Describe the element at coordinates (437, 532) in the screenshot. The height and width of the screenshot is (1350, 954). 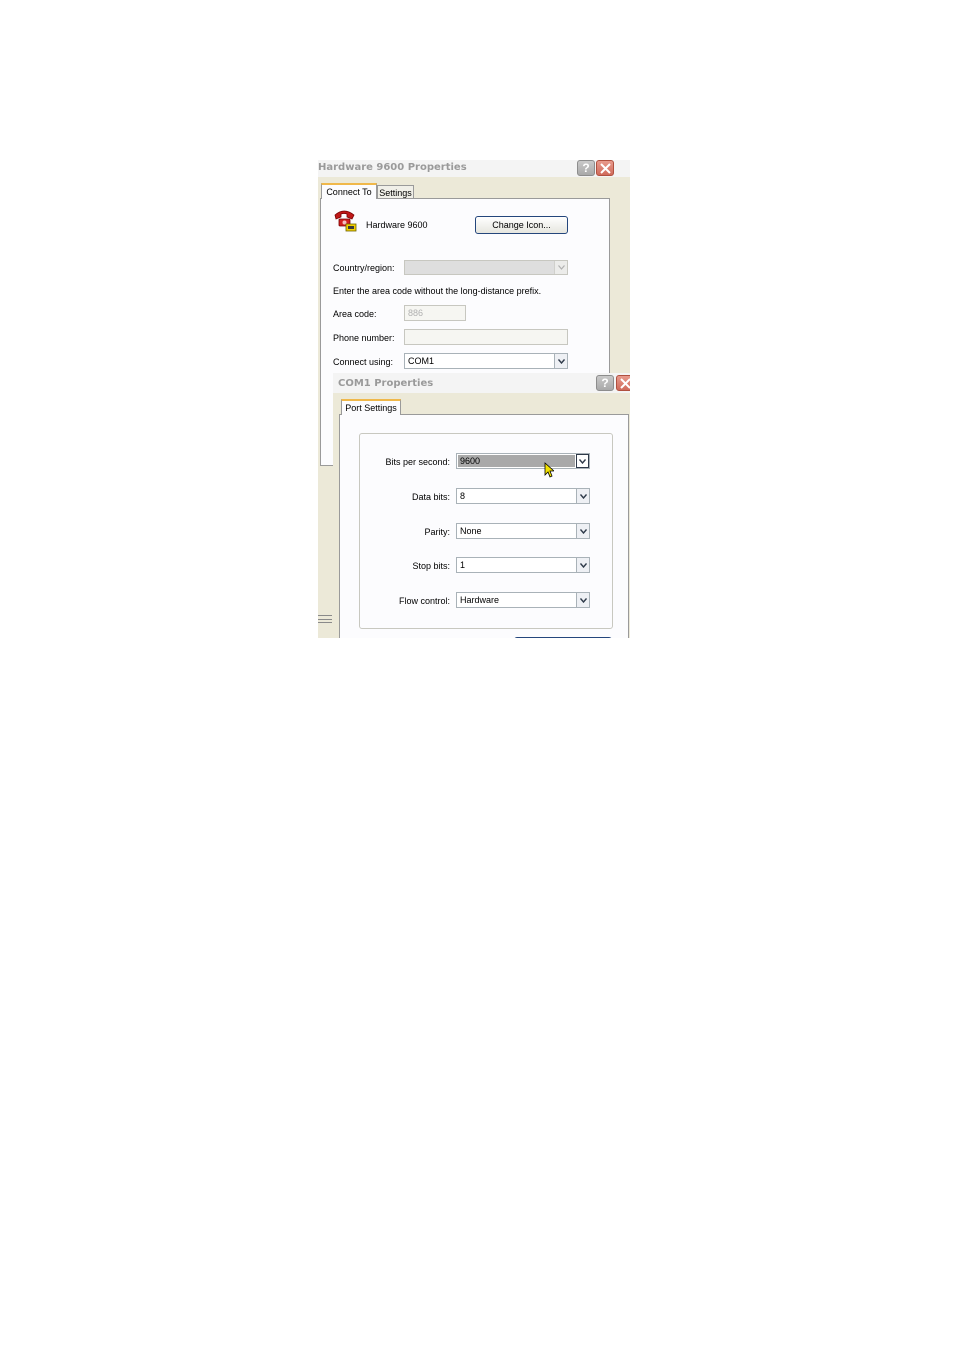
I see `parity-label: Parity:` at that location.